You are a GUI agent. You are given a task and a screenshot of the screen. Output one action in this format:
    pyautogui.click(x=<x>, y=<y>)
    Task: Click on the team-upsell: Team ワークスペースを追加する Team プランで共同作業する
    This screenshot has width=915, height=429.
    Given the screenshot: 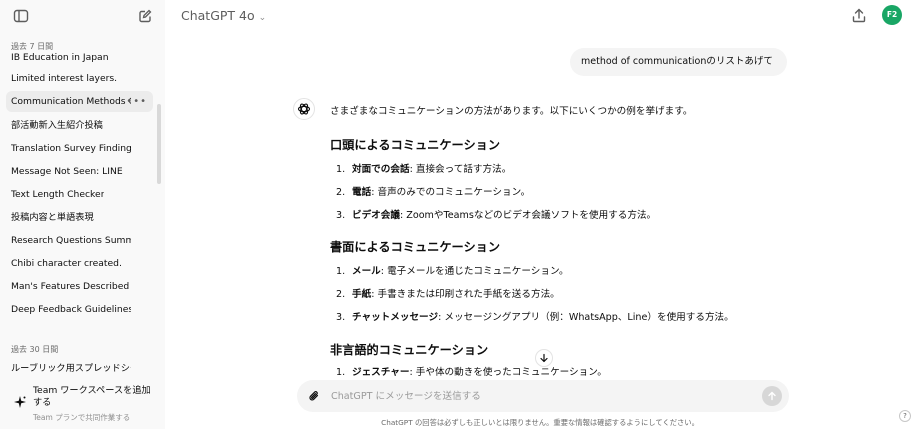 What is the action you would take?
    pyautogui.click(x=82, y=402)
    